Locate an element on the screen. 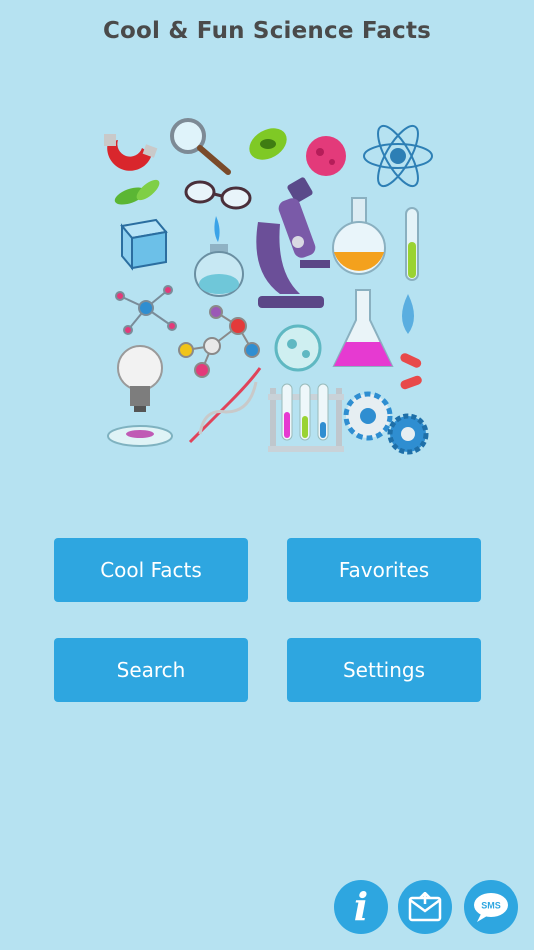  page-title: Cool & Fun Science Facts is located at coordinates (267, 31).